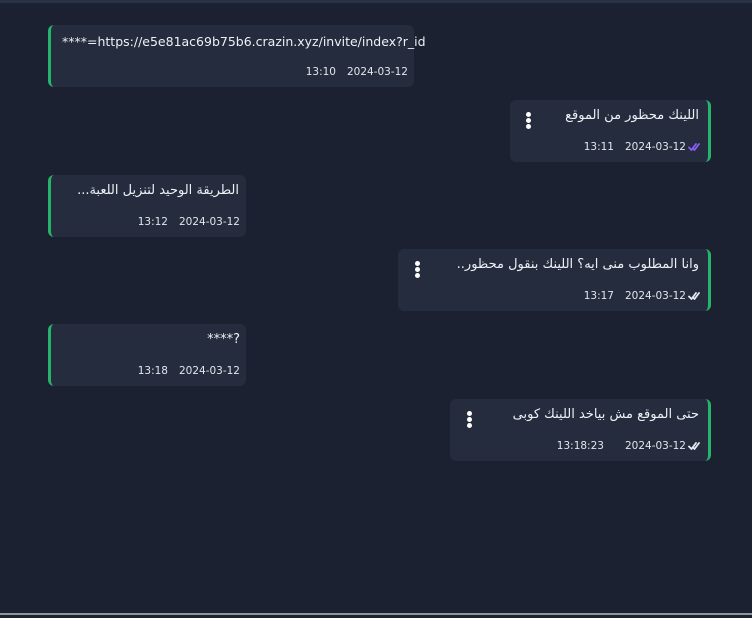 This screenshot has height=618, width=752. What do you see at coordinates (605, 414) in the screenshot?
I see `message-text: حتى الموقع مش بياخد اللينك كوبى` at bounding box center [605, 414].